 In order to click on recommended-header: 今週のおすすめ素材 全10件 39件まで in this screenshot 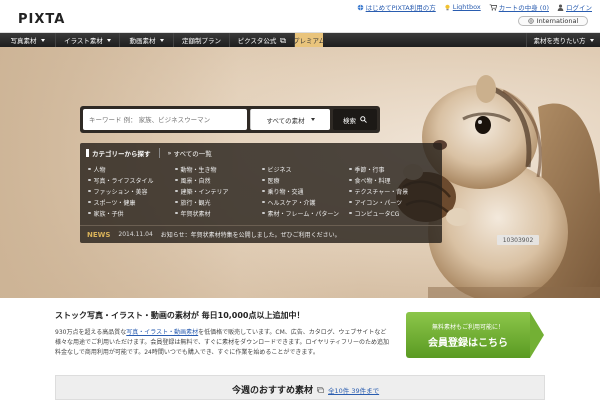, I will do `click(305, 389)`.